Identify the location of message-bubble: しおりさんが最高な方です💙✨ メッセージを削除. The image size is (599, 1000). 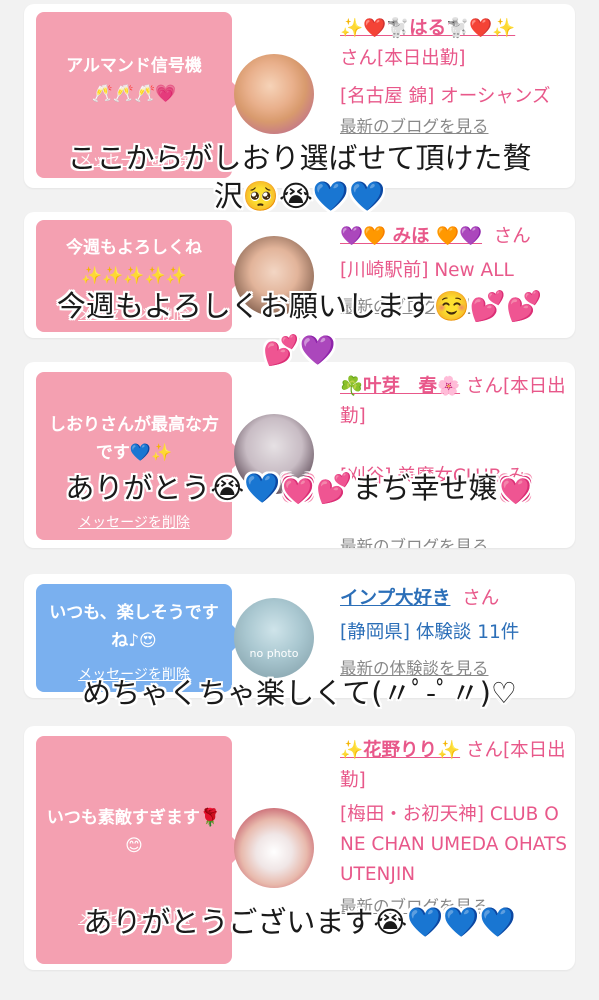
(140, 456).